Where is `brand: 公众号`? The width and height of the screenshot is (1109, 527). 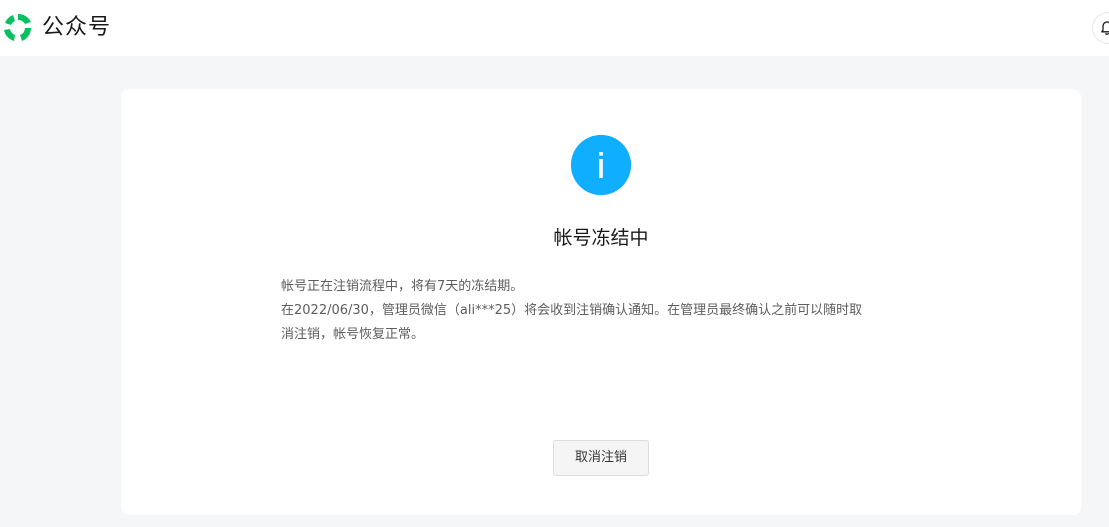 brand: 公众号 is located at coordinates (55, 28).